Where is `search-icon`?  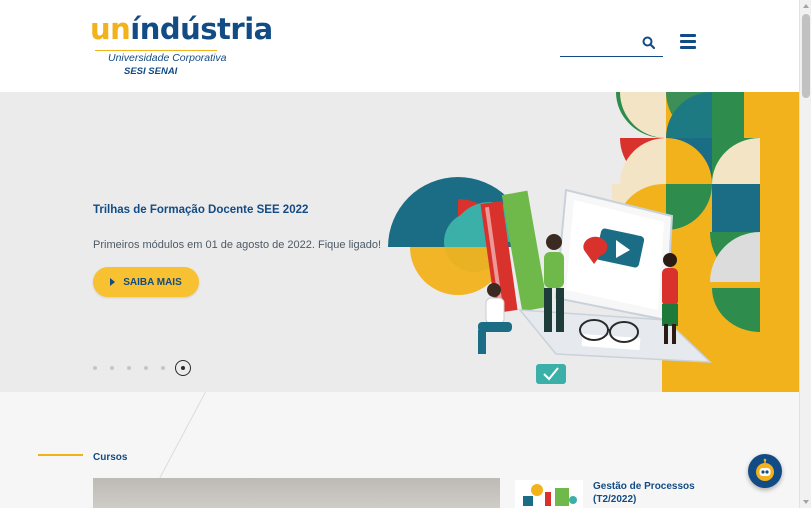 search-icon is located at coordinates (649, 43).